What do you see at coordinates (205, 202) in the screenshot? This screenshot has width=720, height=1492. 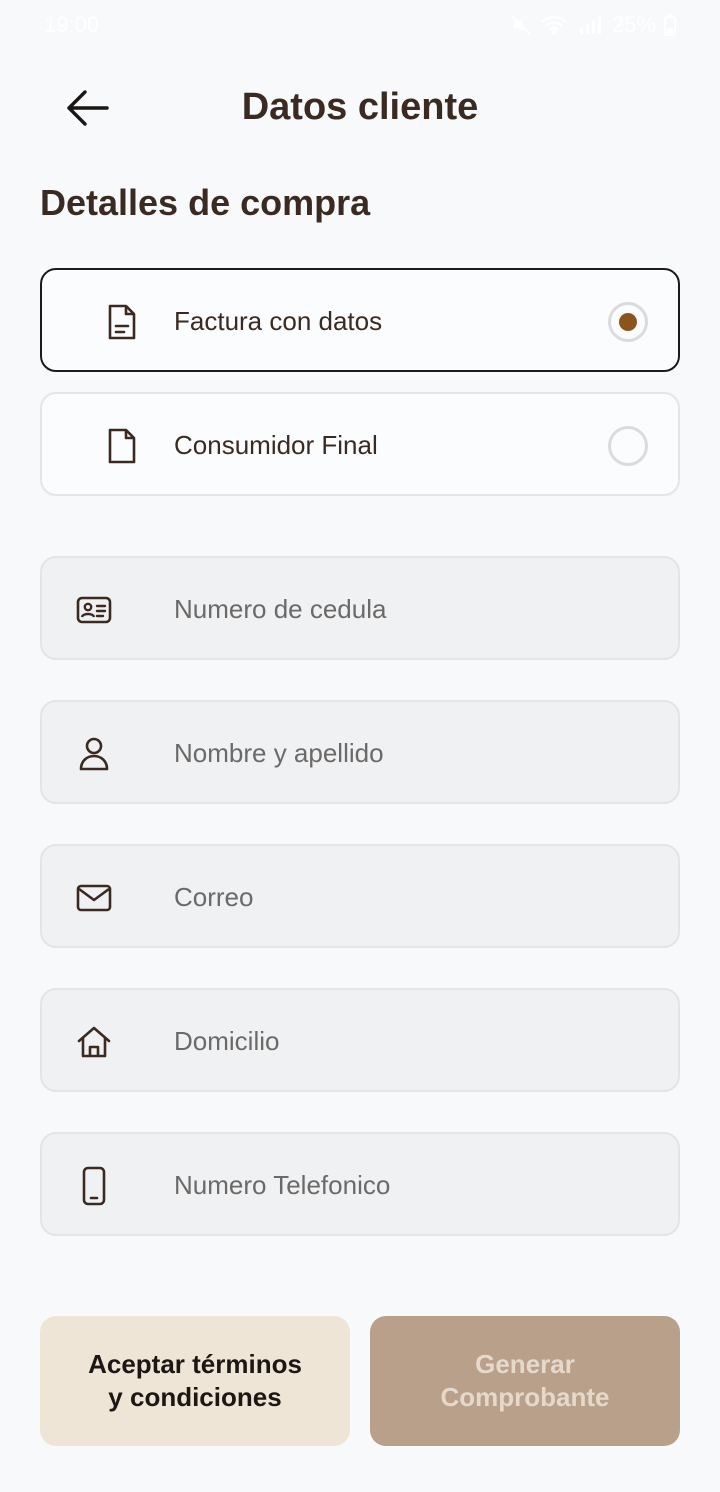 I see `section-title: Detalles de compra` at bounding box center [205, 202].